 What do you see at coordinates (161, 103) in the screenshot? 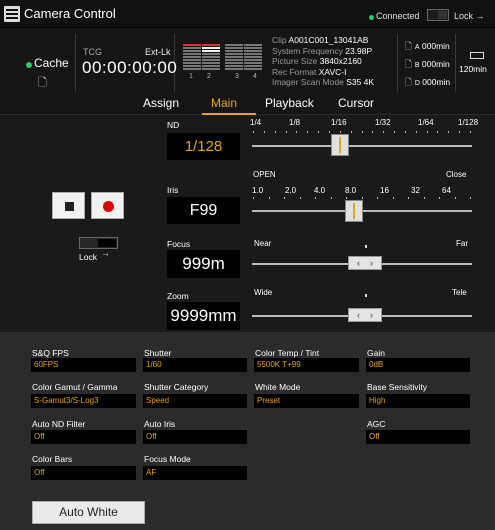
I see `tab-assign: Assign` at bounding box center [161, 103].